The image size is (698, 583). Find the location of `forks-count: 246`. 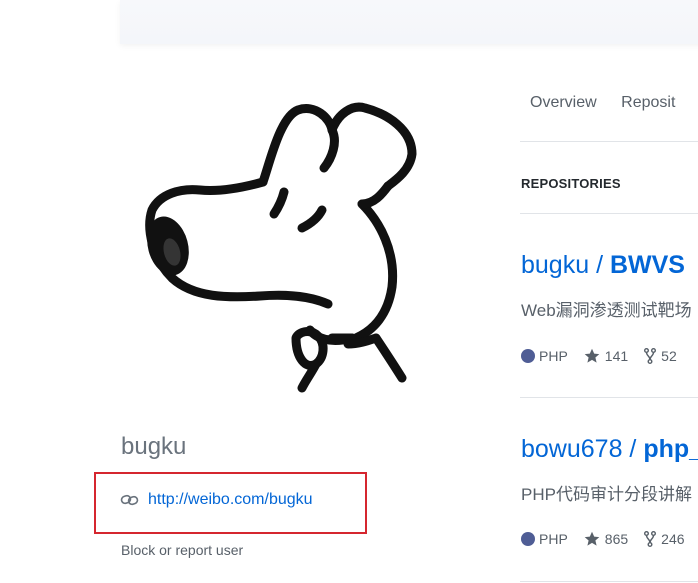

forks-count: 246 is located at coordinates (673, 539).